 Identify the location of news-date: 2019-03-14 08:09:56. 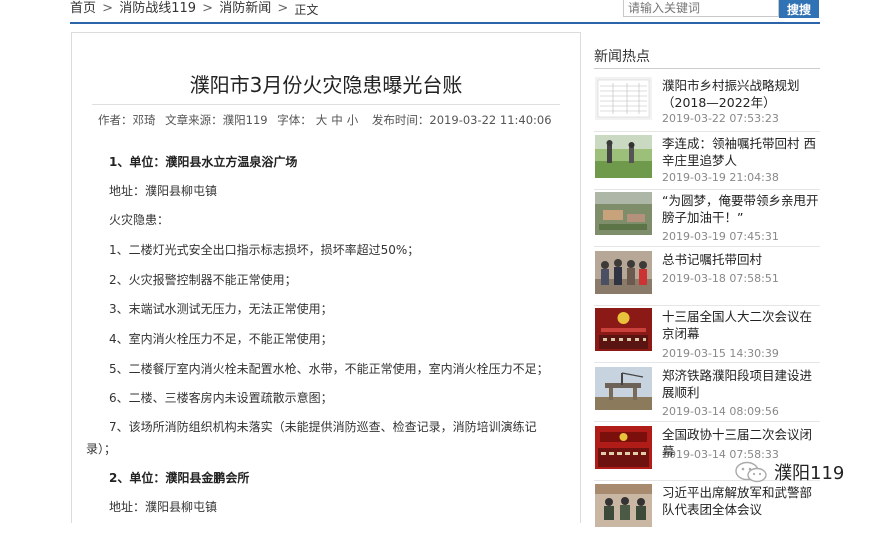
(720, 411).